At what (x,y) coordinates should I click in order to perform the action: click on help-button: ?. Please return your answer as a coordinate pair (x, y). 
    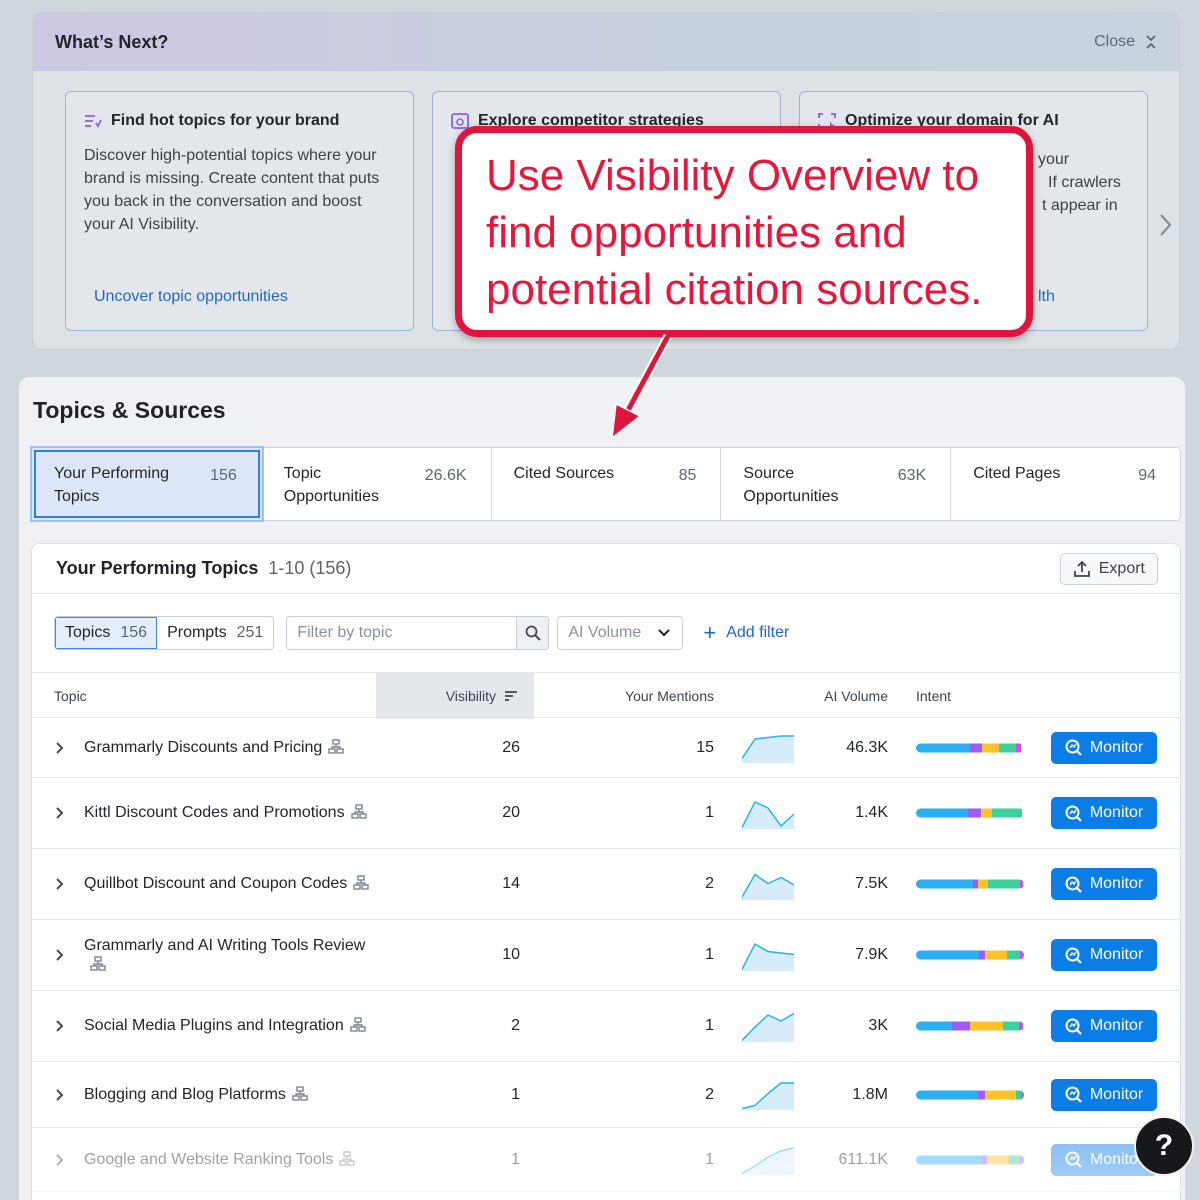
    Looking at the image, I should click on (1164, 1146).